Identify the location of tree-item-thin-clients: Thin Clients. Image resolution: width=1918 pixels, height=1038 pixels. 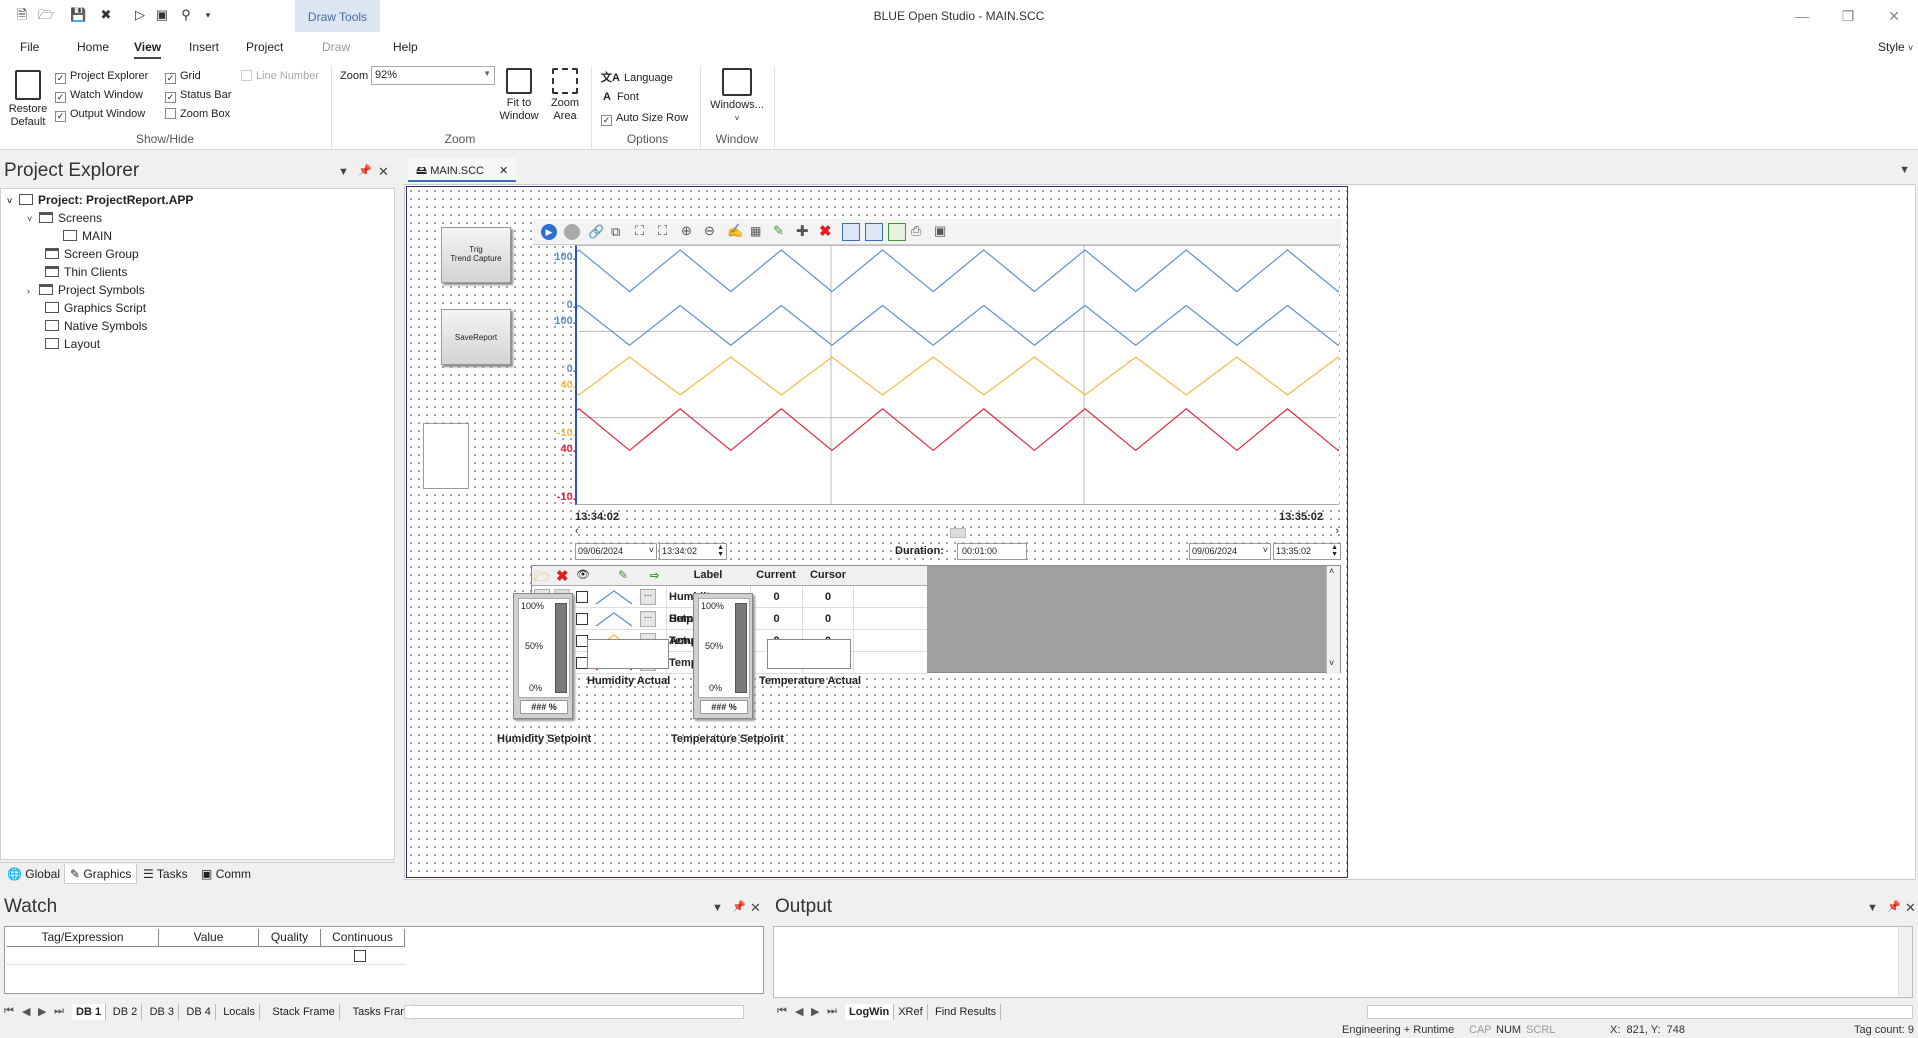
(86, 272).